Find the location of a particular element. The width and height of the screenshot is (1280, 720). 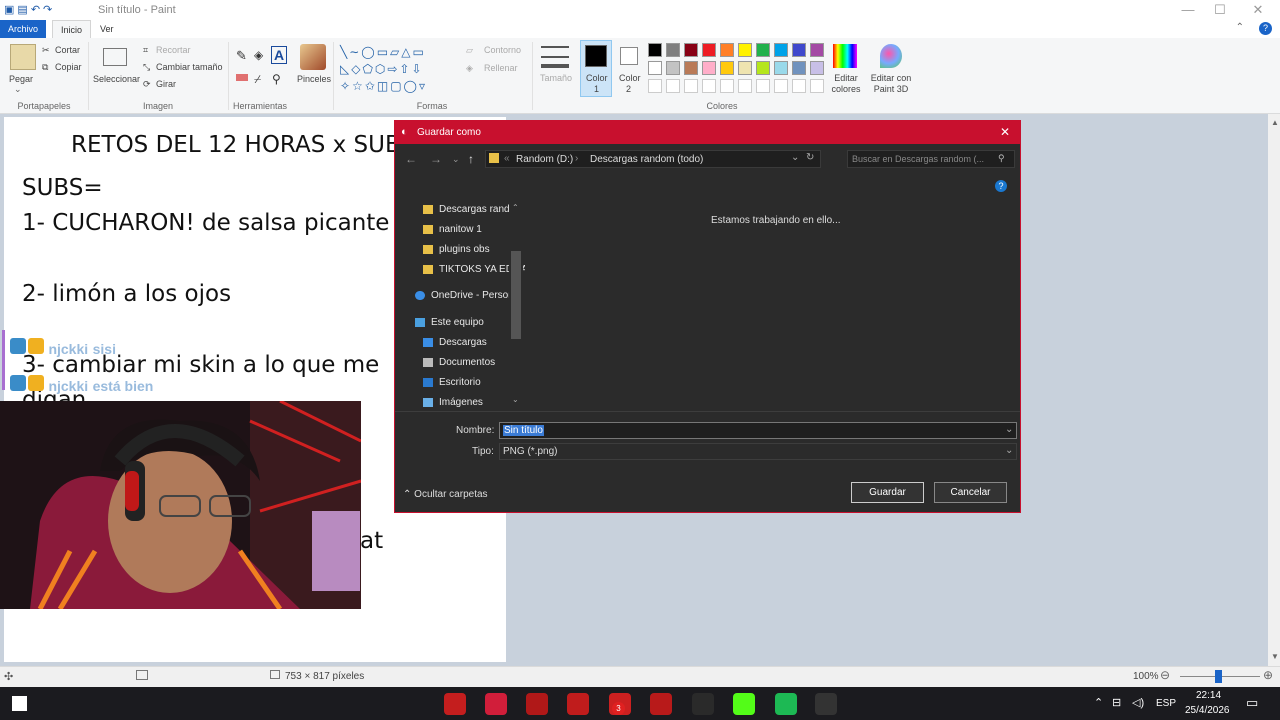

zoom-slider-thumb is located at coordinates (1218, 676).